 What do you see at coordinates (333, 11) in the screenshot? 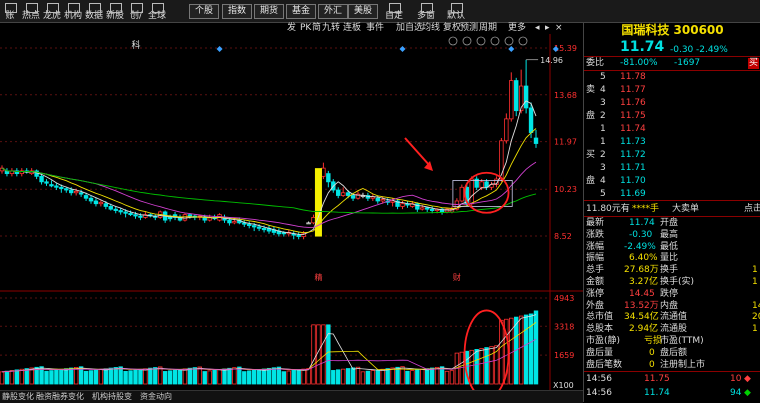
I see `toolbar-button: 外汇` at bounding box center [333, 11].